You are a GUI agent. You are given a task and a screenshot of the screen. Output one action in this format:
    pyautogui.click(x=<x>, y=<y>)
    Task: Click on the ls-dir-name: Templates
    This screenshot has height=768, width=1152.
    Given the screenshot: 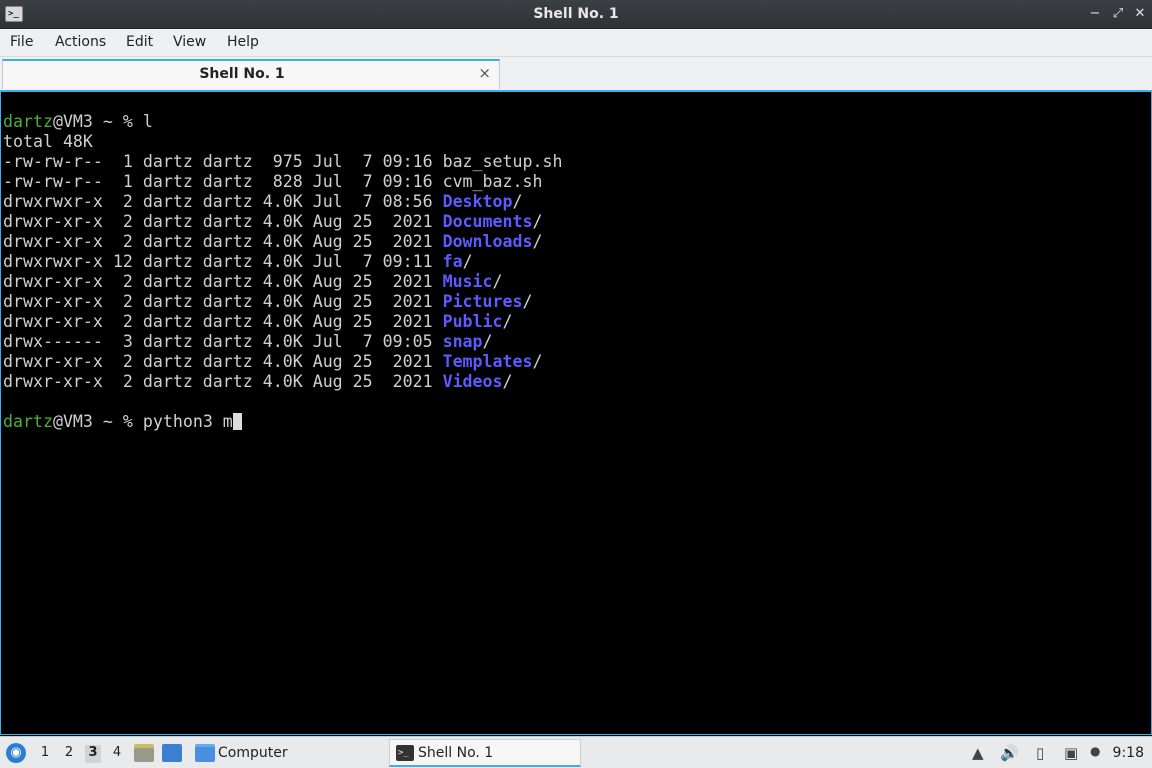 What is the action you would take?
    pyautogui.click(x=487, y=361)
    